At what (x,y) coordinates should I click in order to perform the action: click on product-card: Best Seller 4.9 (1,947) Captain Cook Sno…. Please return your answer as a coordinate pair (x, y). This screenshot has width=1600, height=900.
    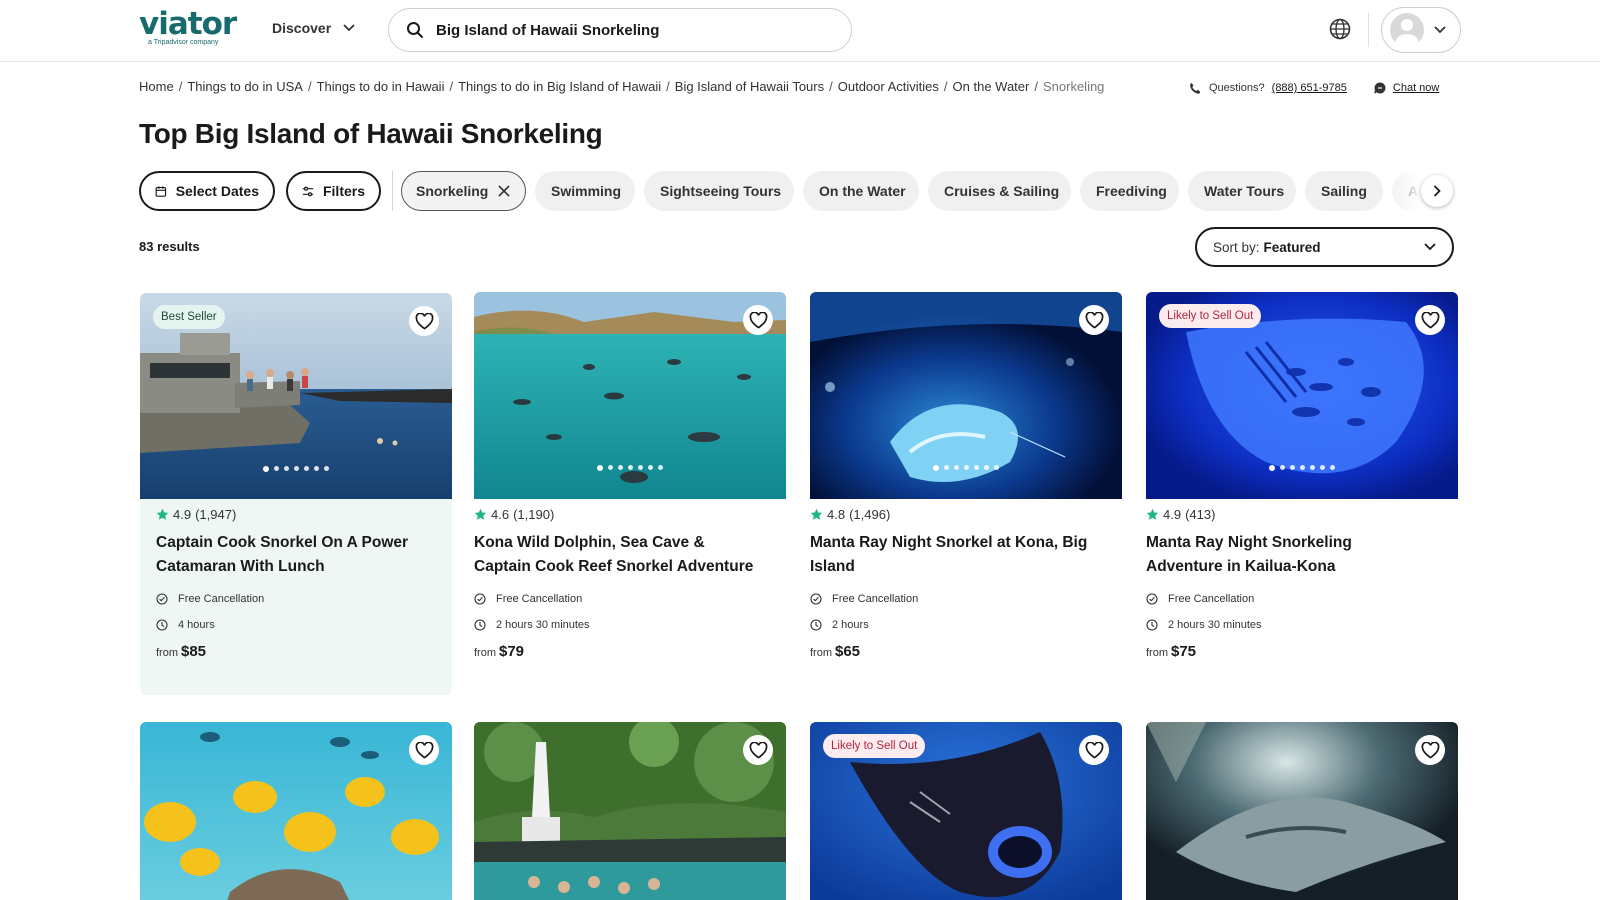
    Looking at the image, I should click on (296, 494).